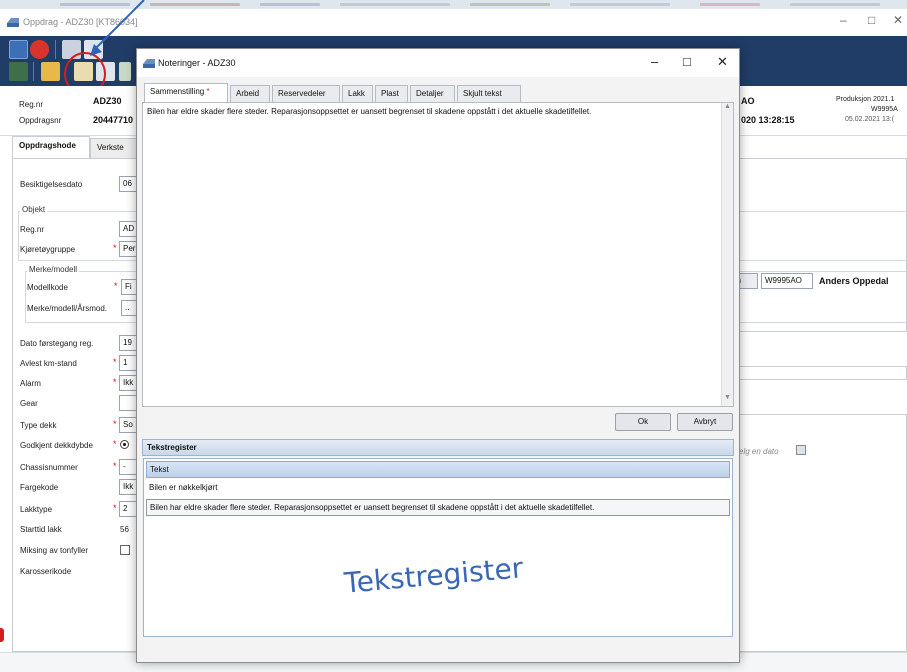 This screenshot has height=672, width=907. I want to click on alarm-label: Alarm, so click(30, 383).